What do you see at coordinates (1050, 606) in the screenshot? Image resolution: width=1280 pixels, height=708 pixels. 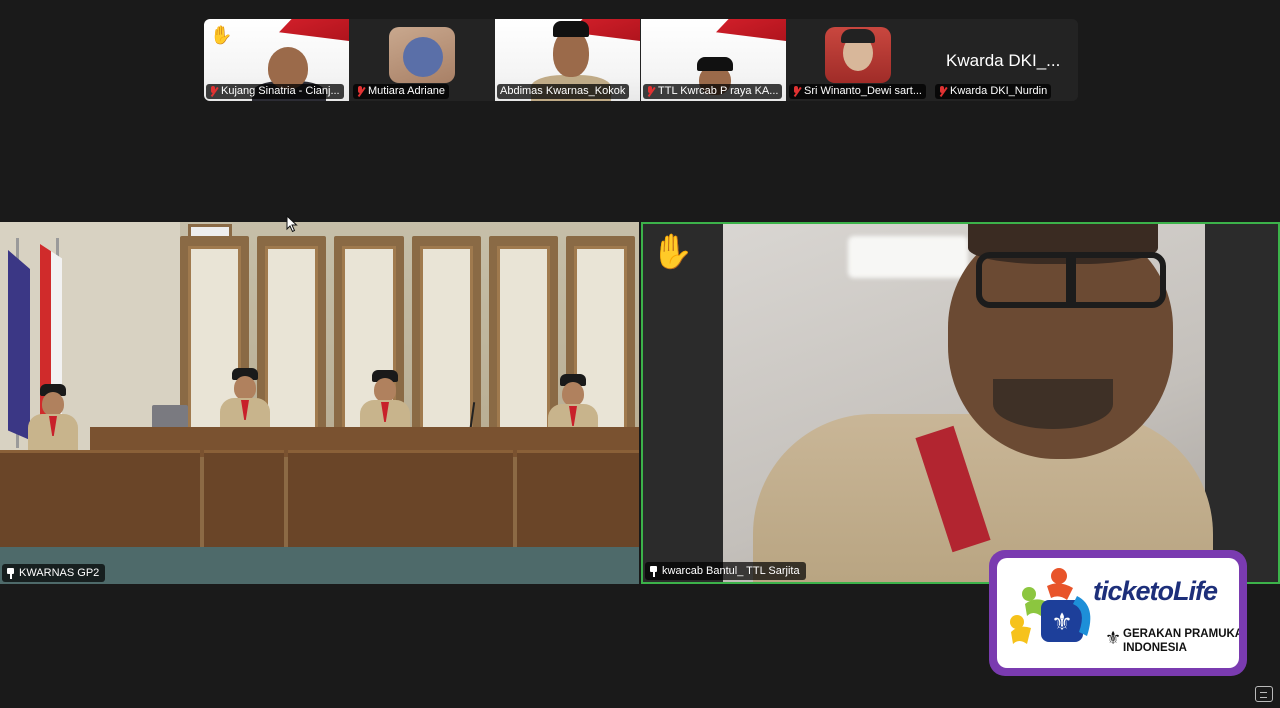 I see `logo-figures-icon: ⚜` at bounding box center [1050, 606].